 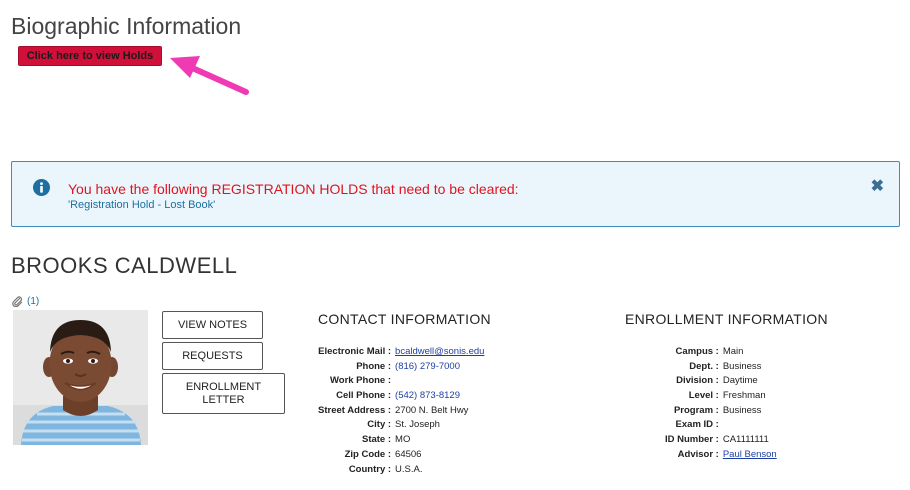 What do you see at coordinates (126, 26) in the screenshot?
I see `page-title: Biographic Information` at bounding box center [126, 26].